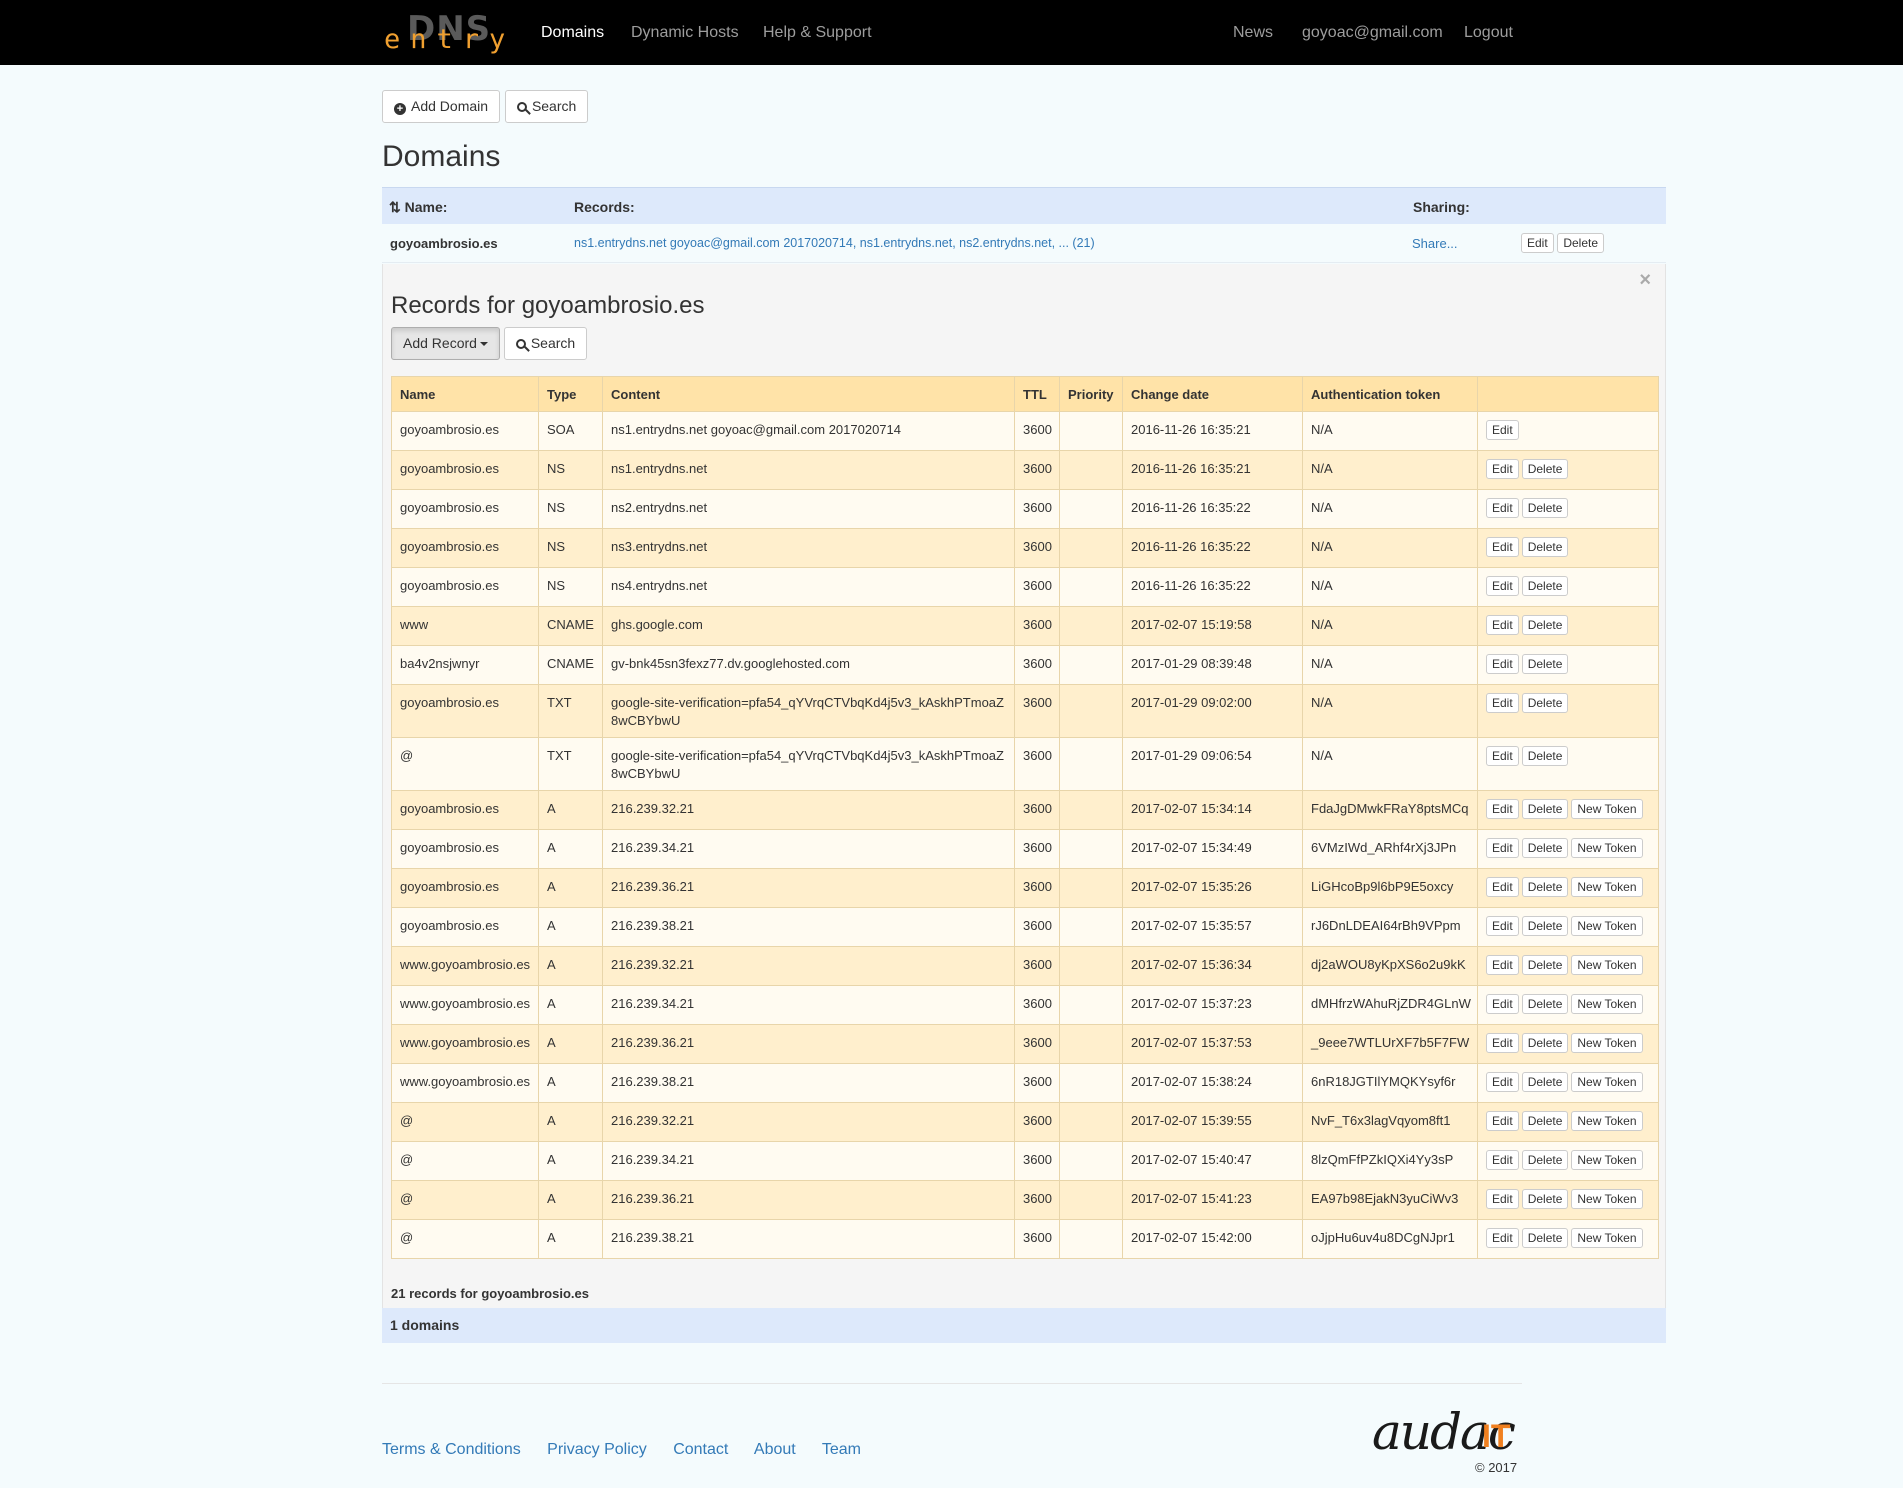  What do you see at coordinates (572, 33) in the screenshot?
I see `nav-domains: Domains` at bounding box center [572, 33].